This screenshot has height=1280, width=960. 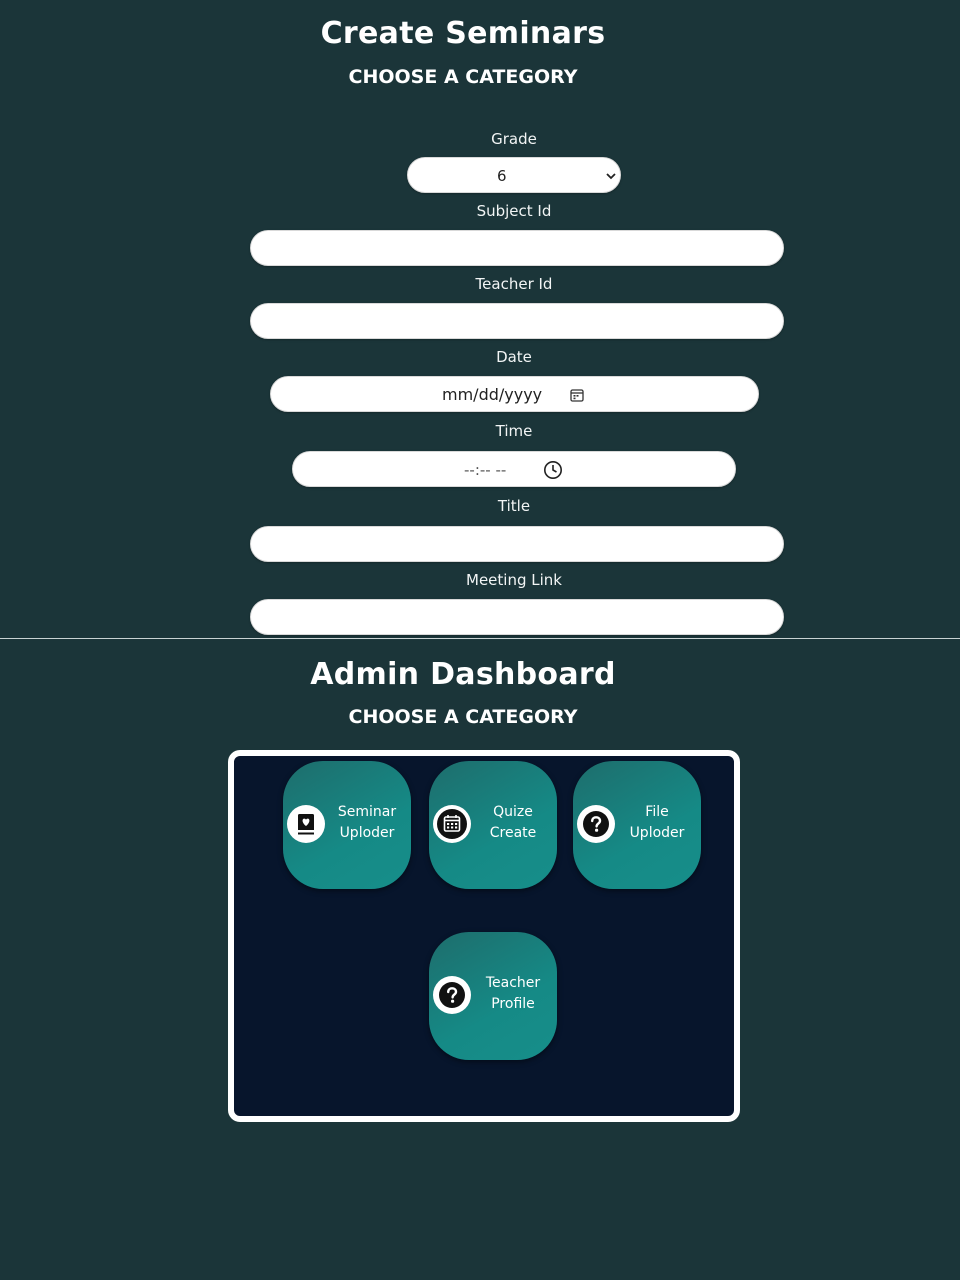 What do you see at coordinates (306, 824) in the screenshot?
I see `book-heart-icon` at bounding box center [306, 824].